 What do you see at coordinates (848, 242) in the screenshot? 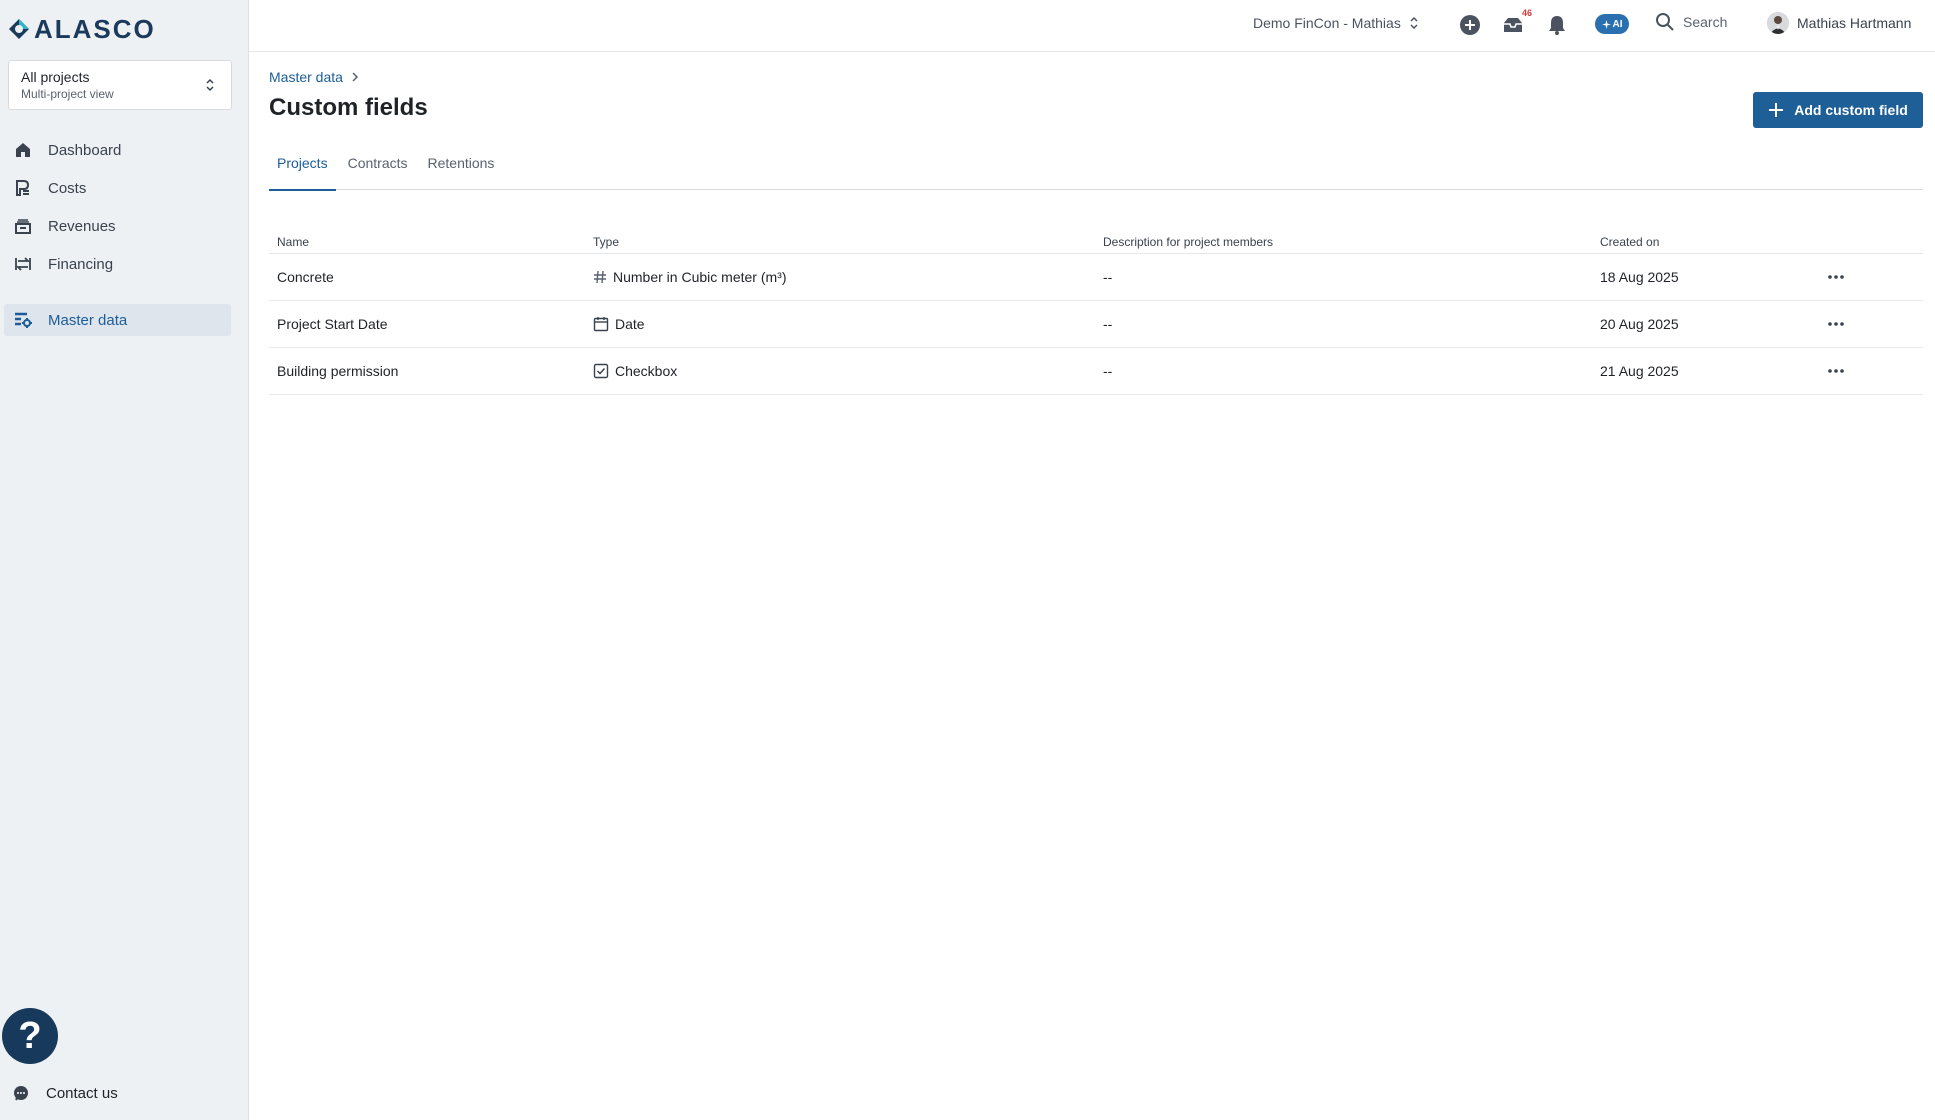
I see `header-type: Type` at bounding box center [848, 242].